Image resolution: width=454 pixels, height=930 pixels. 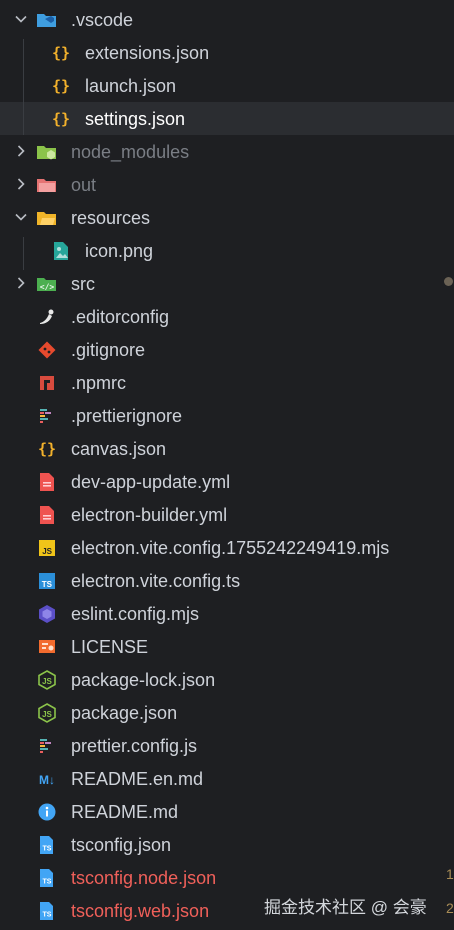 I want to click on edge-mark: 2, so click(x=450, y=908).